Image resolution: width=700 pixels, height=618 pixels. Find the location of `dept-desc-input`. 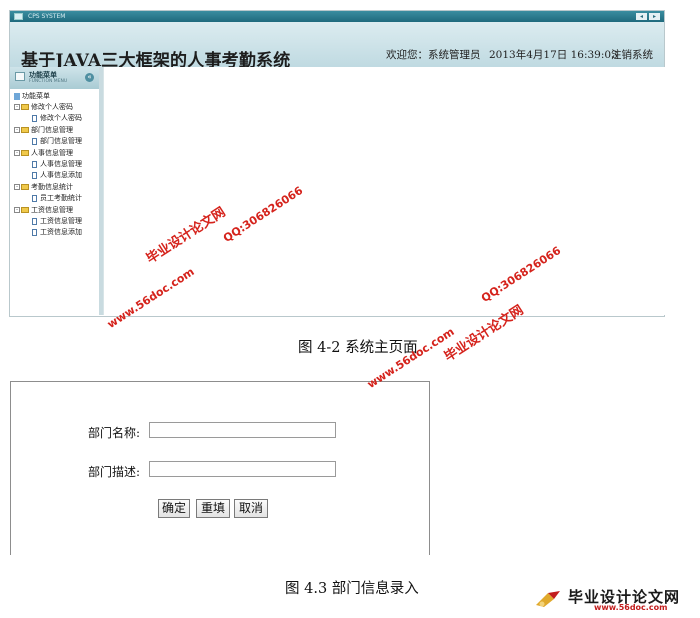

dept-desc-input is located at coordinates (242, 469).